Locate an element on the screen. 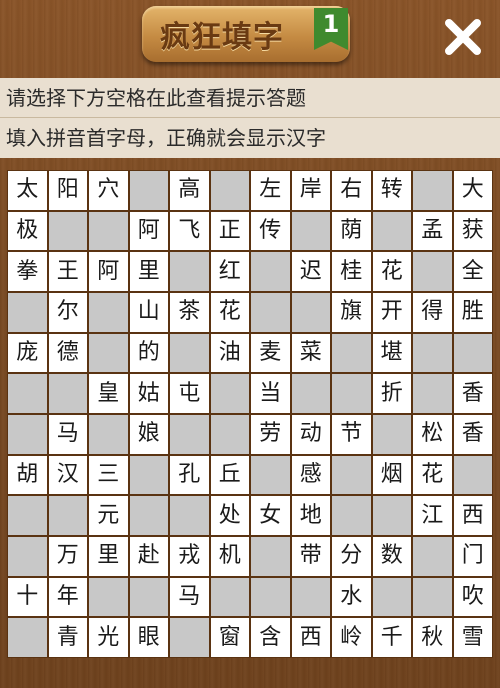  grid-cell-filled: 光 is located at coordinates (108, 637).